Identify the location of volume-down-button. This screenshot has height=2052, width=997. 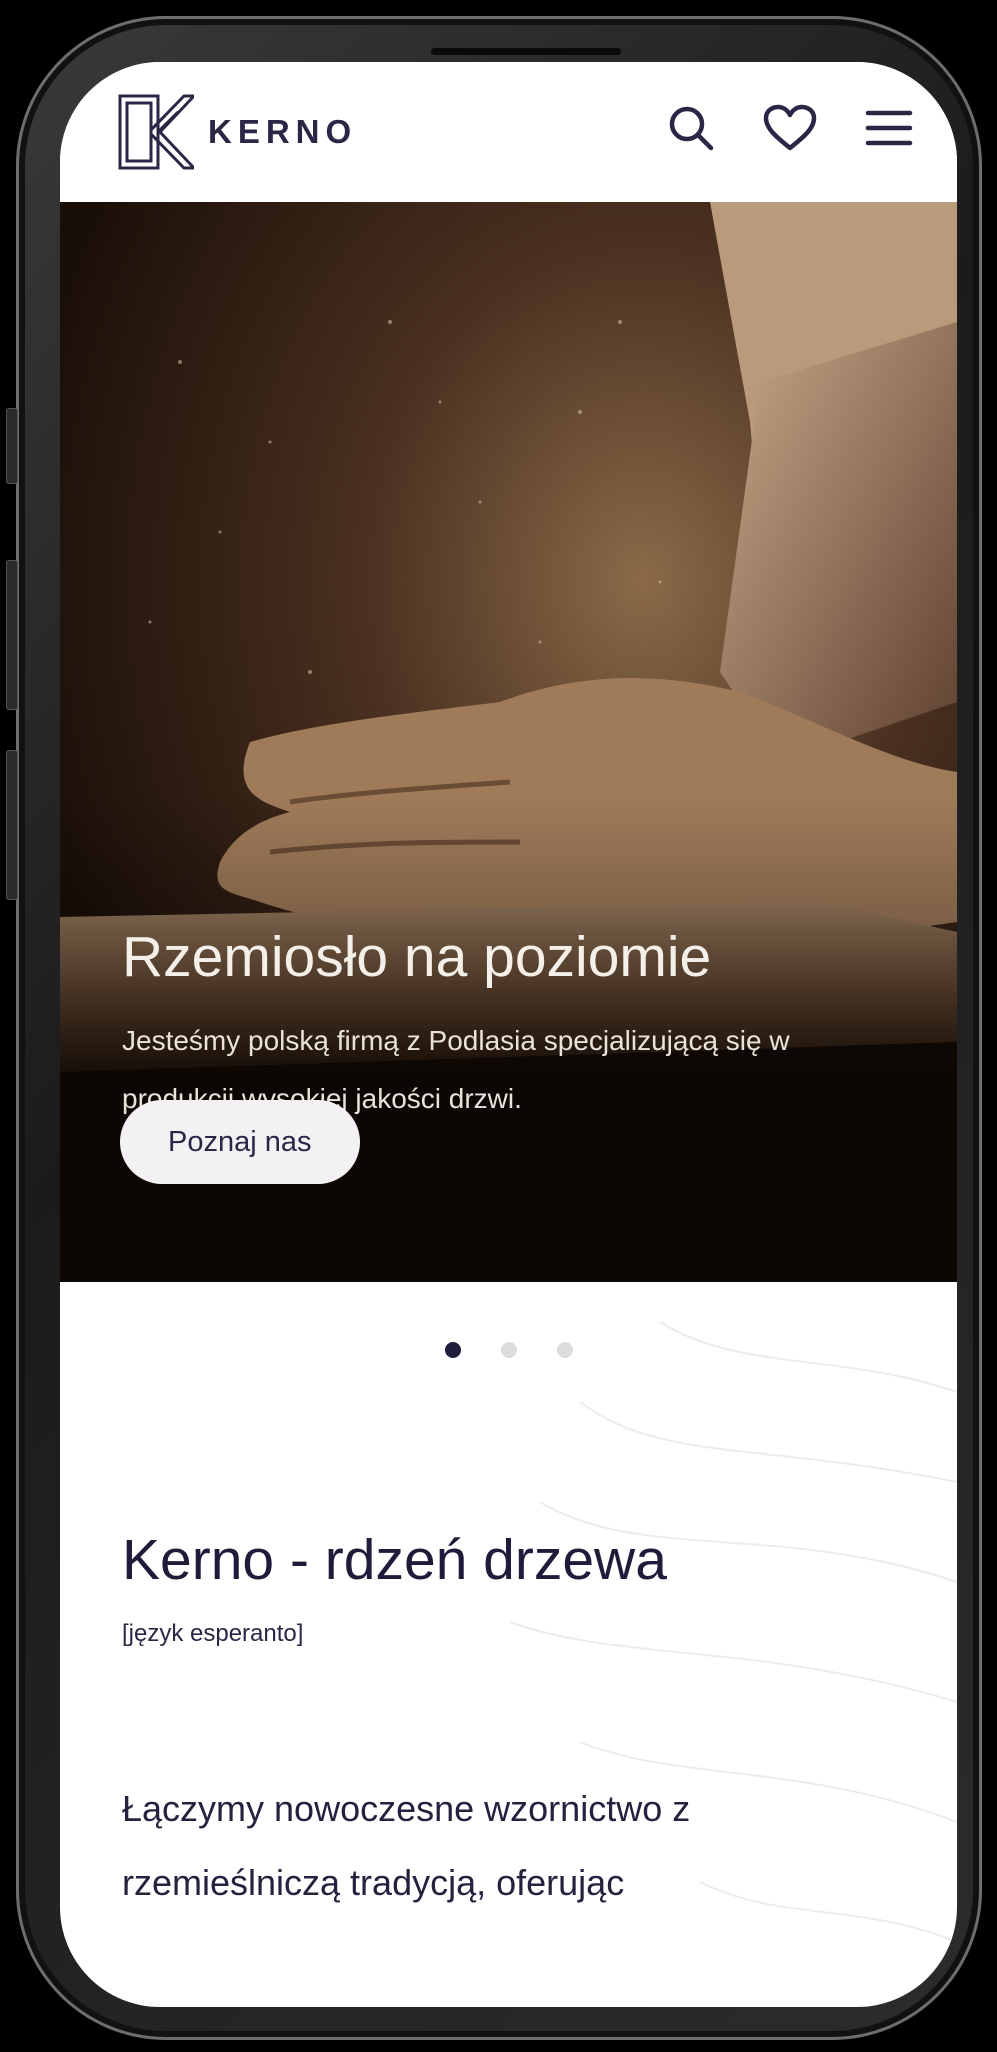
(12, 825).